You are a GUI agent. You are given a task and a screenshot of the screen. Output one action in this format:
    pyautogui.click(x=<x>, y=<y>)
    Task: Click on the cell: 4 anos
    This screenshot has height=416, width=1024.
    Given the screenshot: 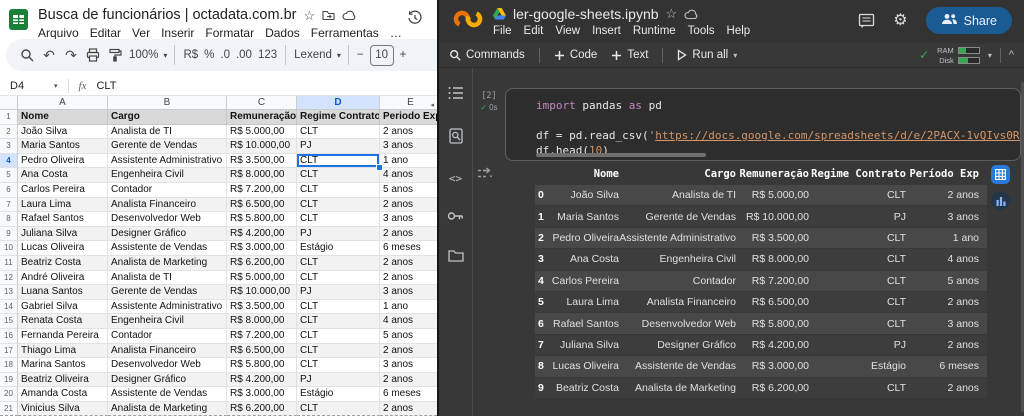 What is the action you would take?
    pyautogui.click(x=408, y=321)
    